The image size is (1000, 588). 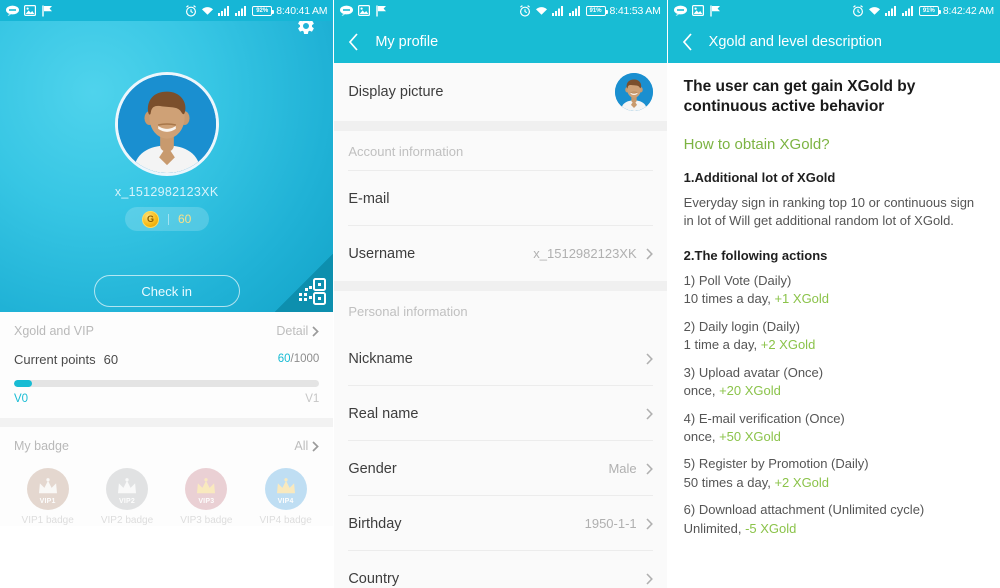 What do you see at coordinates (284, 359) in the screenshot?
I see `points-current: 60` at bounding box center [284, 359].